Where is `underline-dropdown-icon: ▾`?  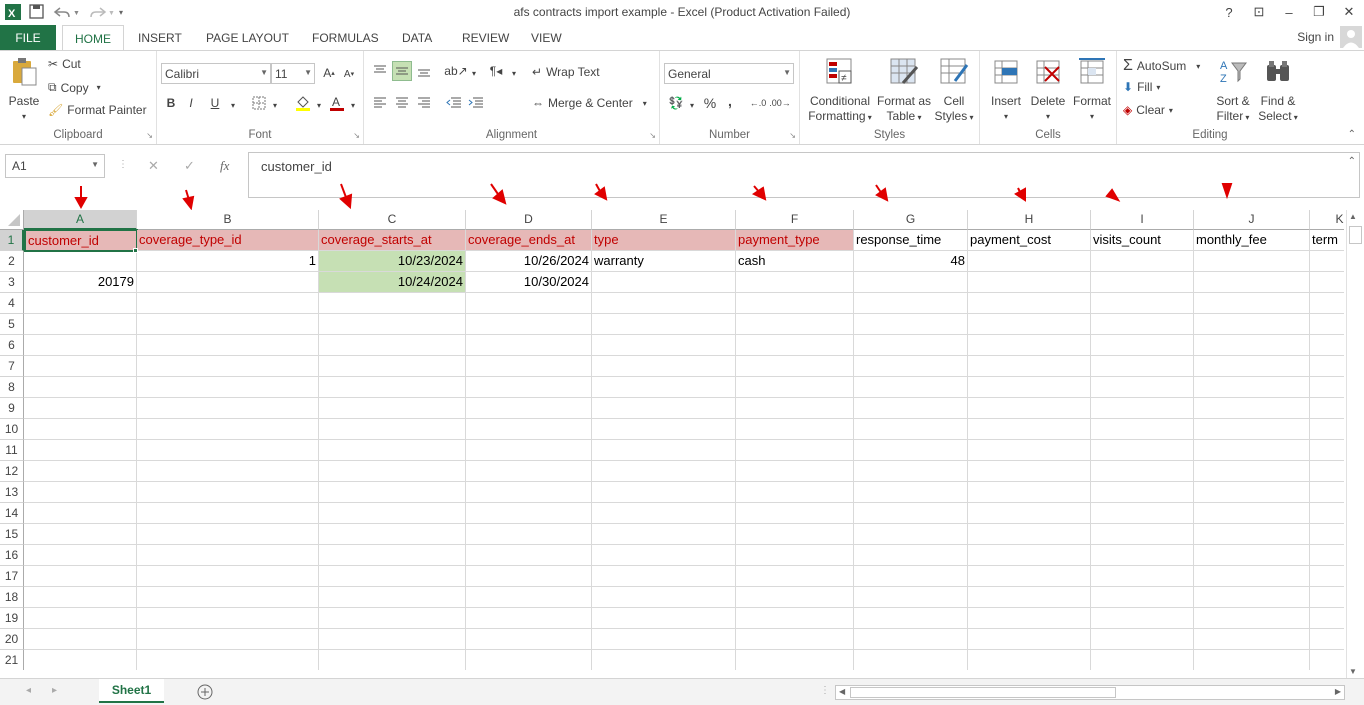
underline-dropdown-icon: ▾ is located at coordinates (233, 105).